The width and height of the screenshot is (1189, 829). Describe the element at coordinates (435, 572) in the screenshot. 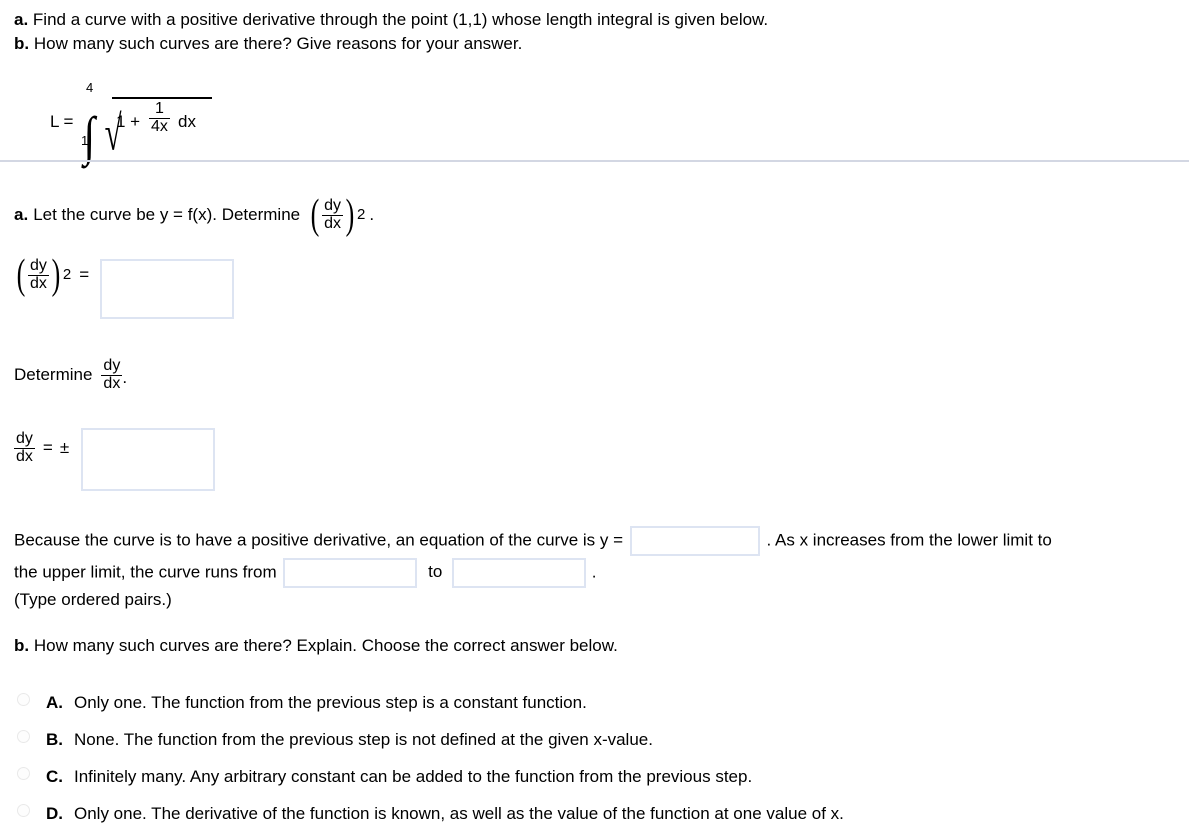

I see `curve-to-label: to` at that location.